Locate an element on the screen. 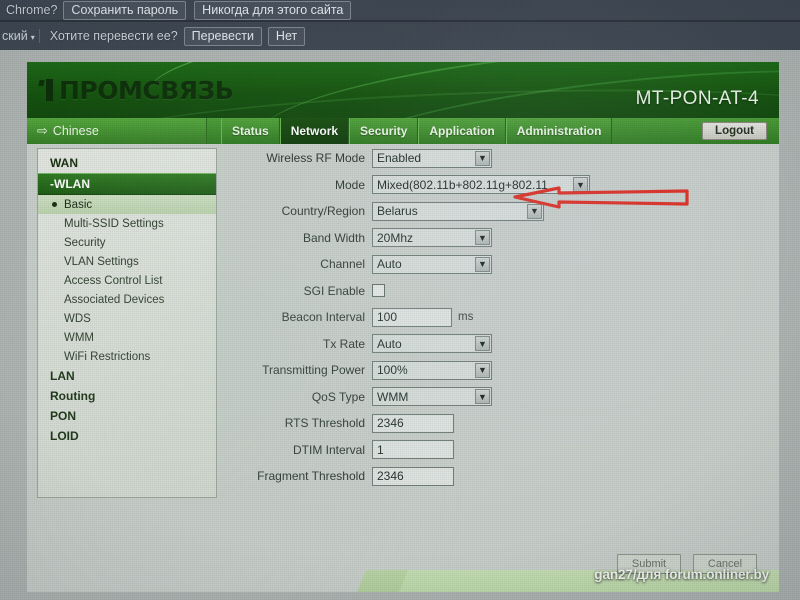 Image resolution: width=800 pixels, height=600 pixels. translate-no-button: Нет is located at coordinates (286, 36).